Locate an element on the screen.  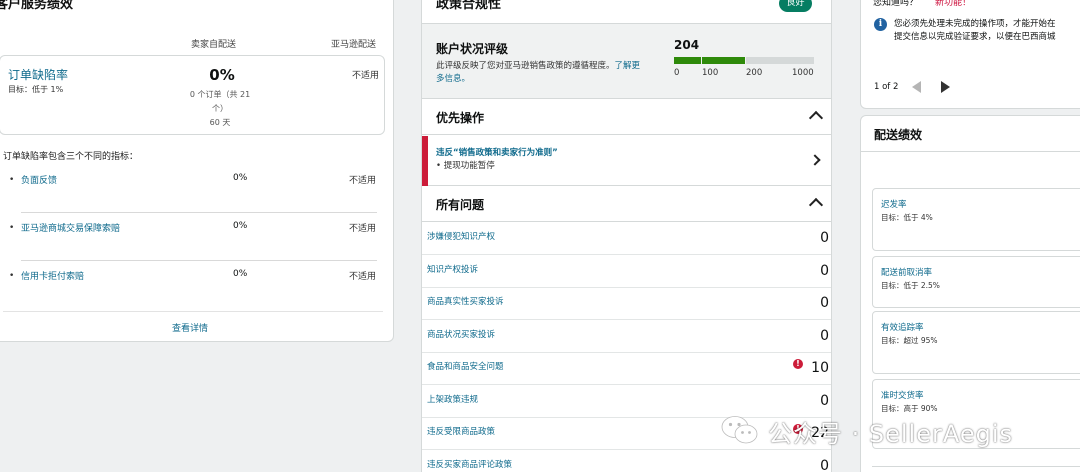
metric-link: 准时交货率 is located at coordinates (902, 395).